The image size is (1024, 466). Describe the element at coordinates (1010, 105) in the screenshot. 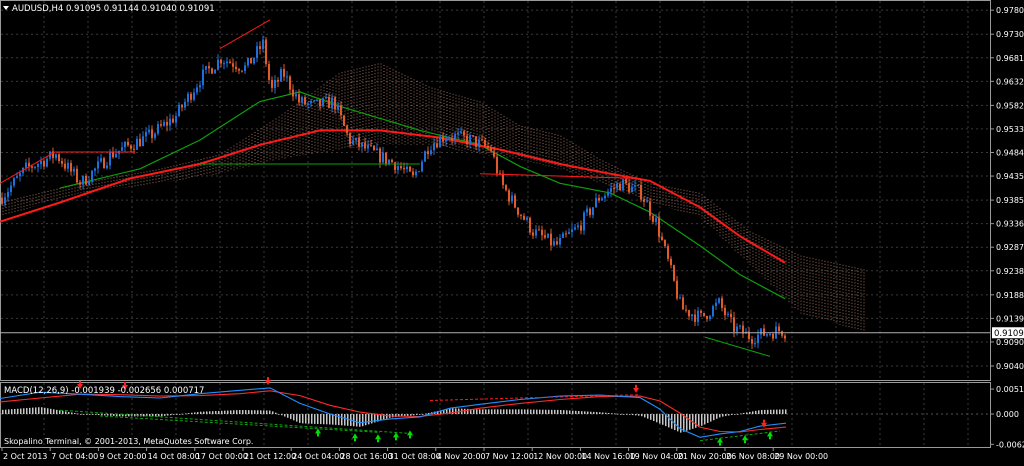

I see `price-tick-label: 0.95820` at that location.